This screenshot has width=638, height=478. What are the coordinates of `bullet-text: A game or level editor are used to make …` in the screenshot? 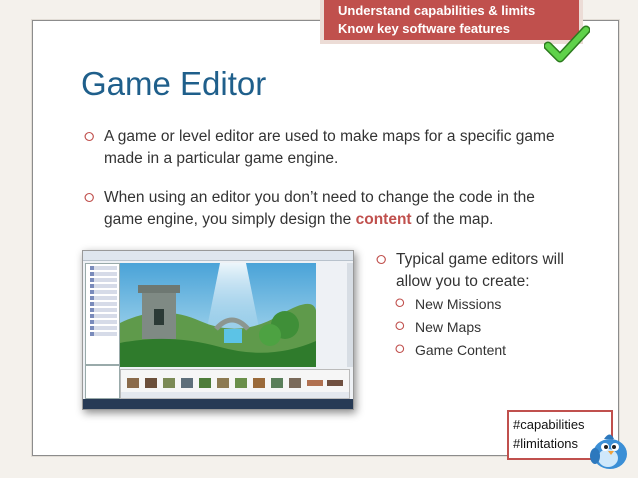 It's located at (329, 147).